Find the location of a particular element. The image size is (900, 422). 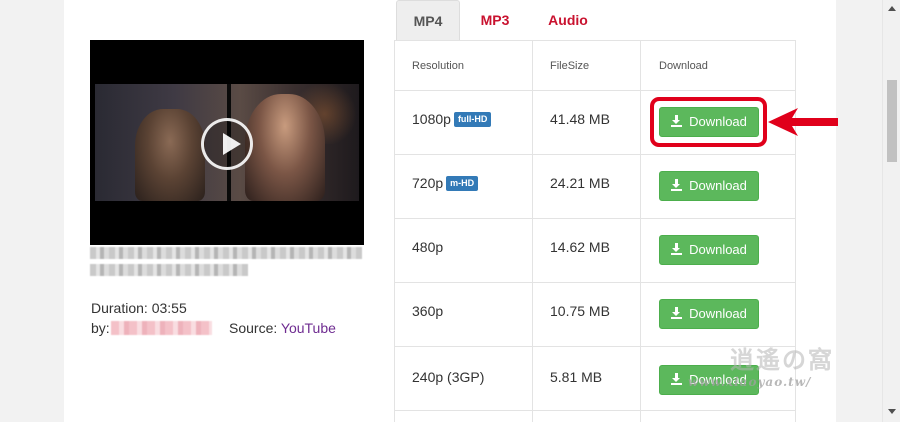

header-resolution: Resolution is located at coordinates (438, 66).